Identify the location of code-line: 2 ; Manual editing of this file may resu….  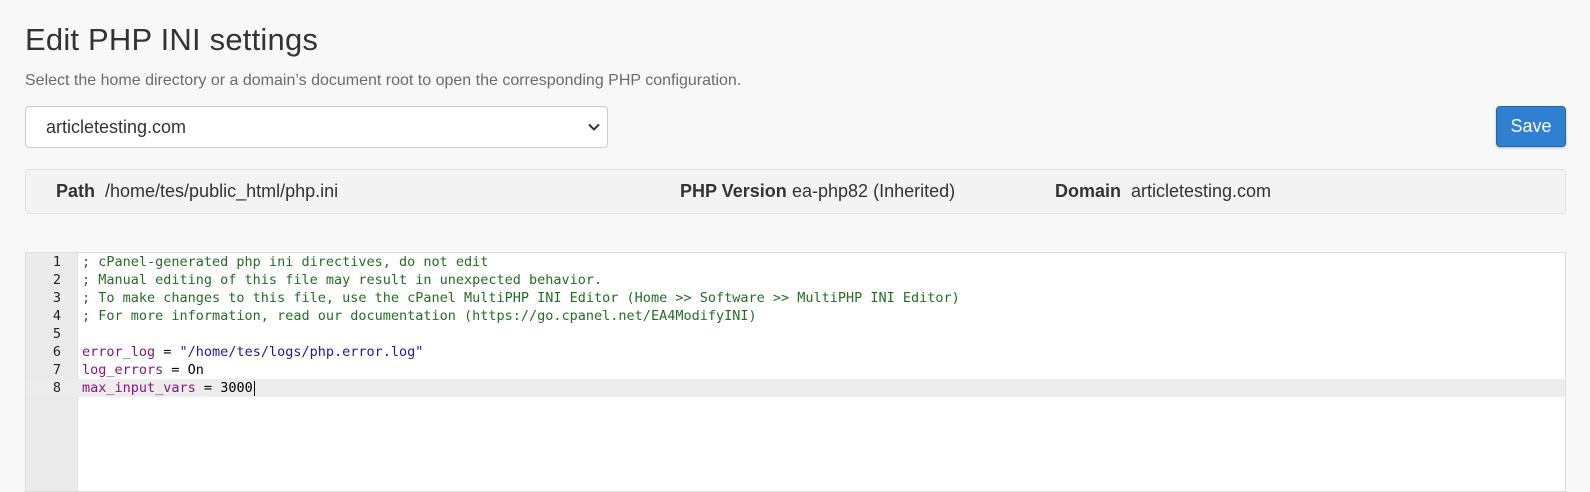
(795, 280).